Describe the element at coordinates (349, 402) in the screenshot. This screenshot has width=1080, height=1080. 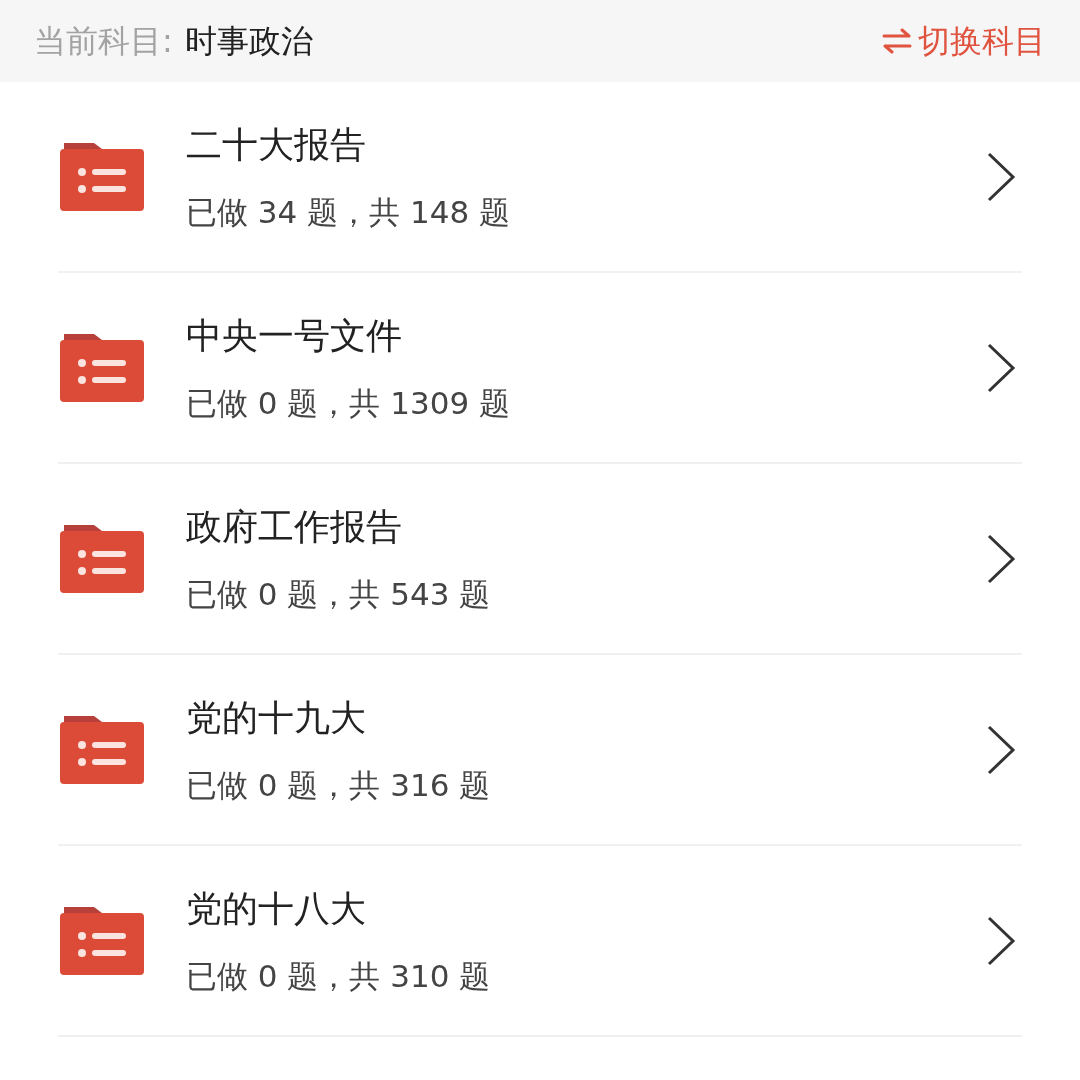
I see `progress-text: 已做 0 题，共 1309 题` at that location.